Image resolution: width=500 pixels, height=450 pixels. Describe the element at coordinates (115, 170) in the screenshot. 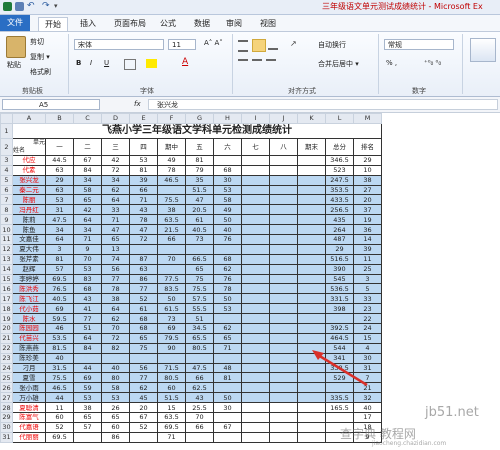

I see `score-cell: 72` at that location.